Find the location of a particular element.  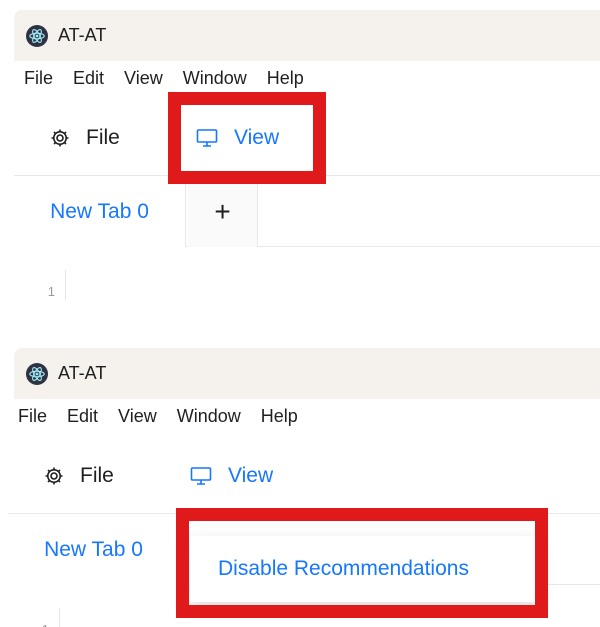

active-tab-indicator is located at coordinates (238, 512).